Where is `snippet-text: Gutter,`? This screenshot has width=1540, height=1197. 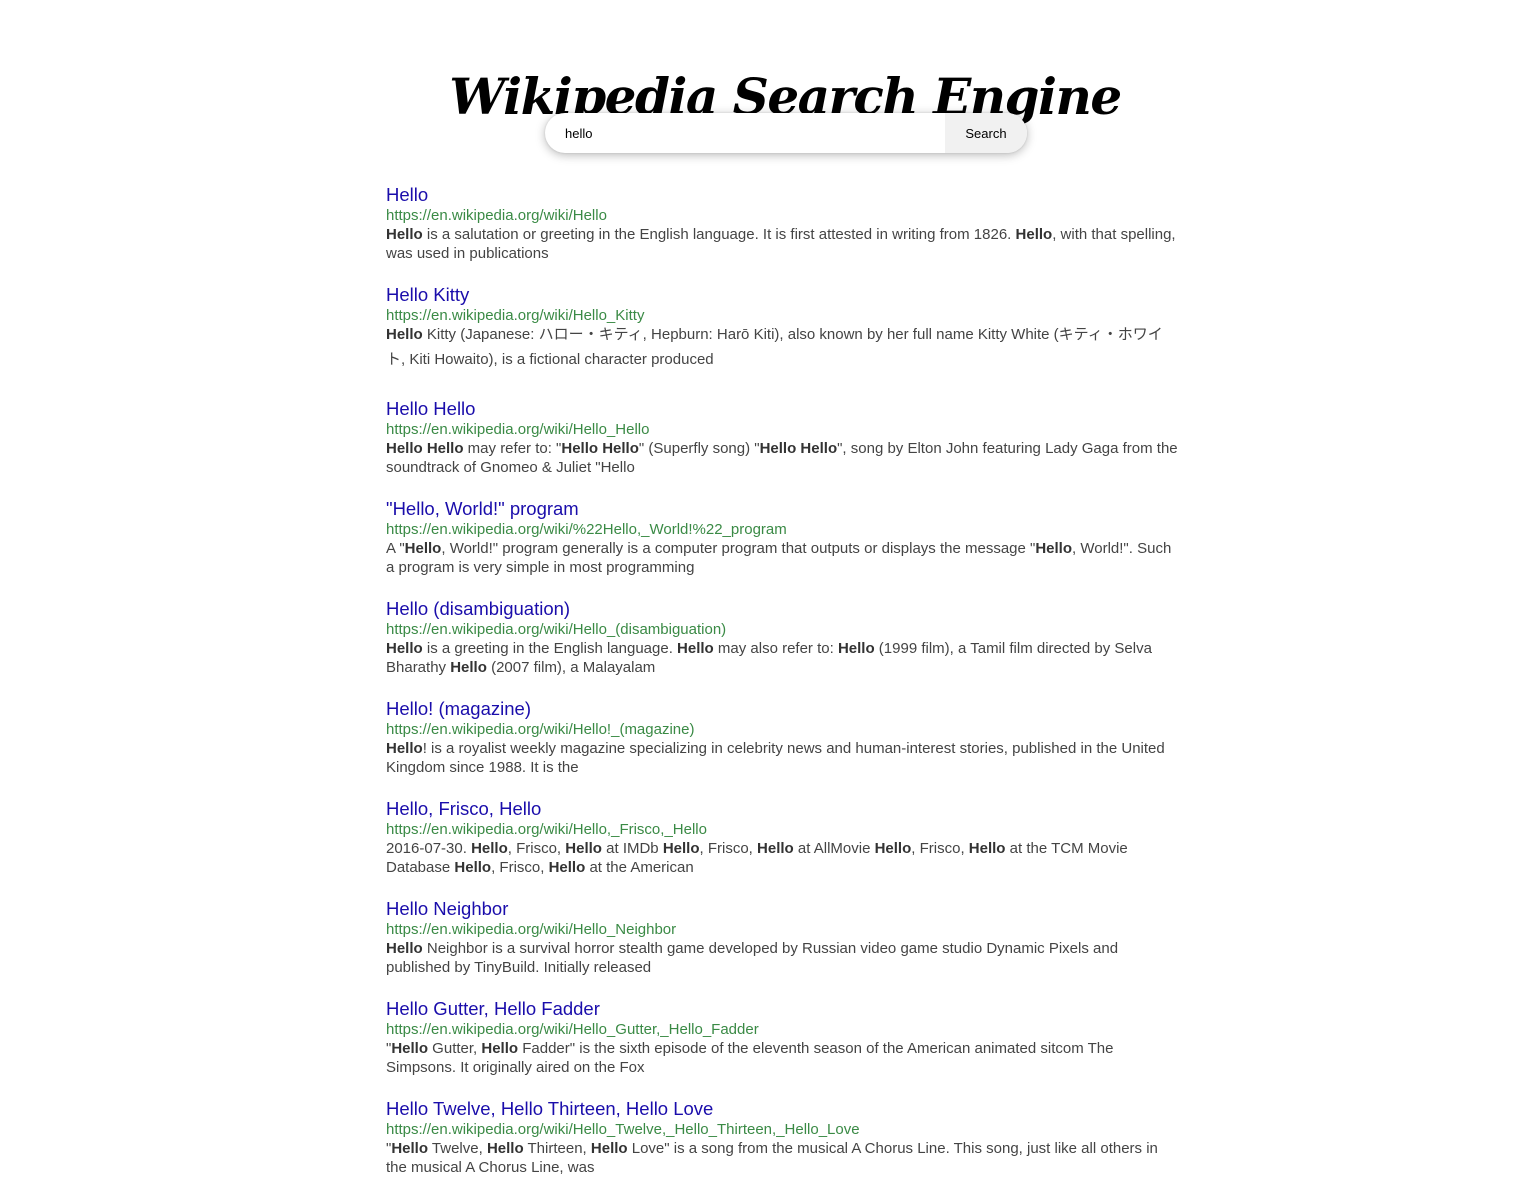 snippet-text: Gutter, is located at coordinates (455, 1048).